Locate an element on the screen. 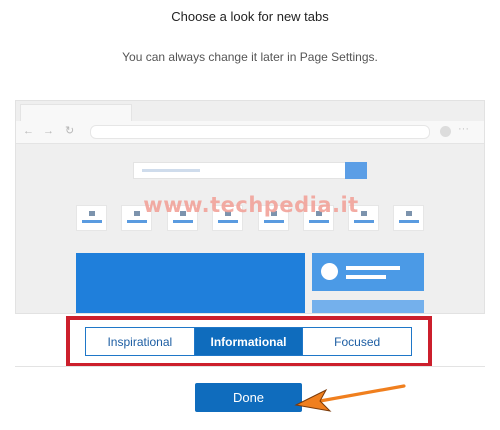 This screenshot has height=430, width=500. preview-address-bar is located at coordinates (260, 132).